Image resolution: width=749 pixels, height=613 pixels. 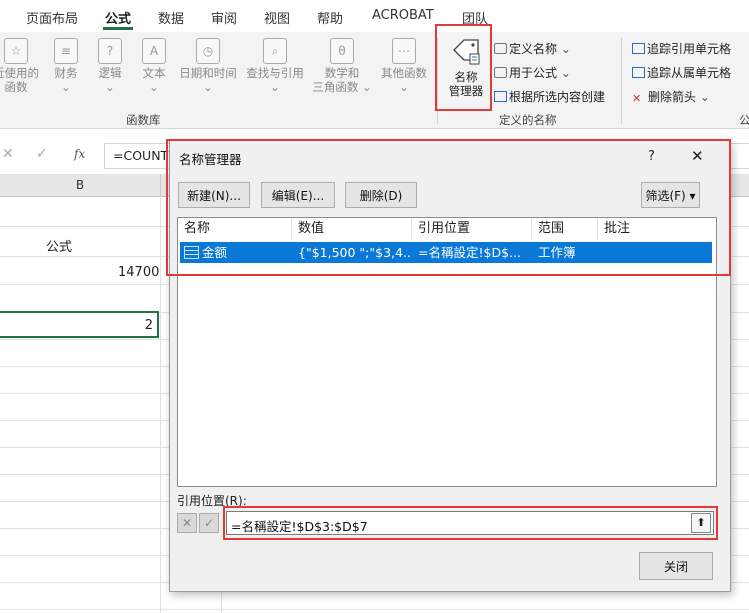 What do you see at coordinates (110, 51) in the screenshot?
I see `question-icon: ?` at bounding box center [110, 51].